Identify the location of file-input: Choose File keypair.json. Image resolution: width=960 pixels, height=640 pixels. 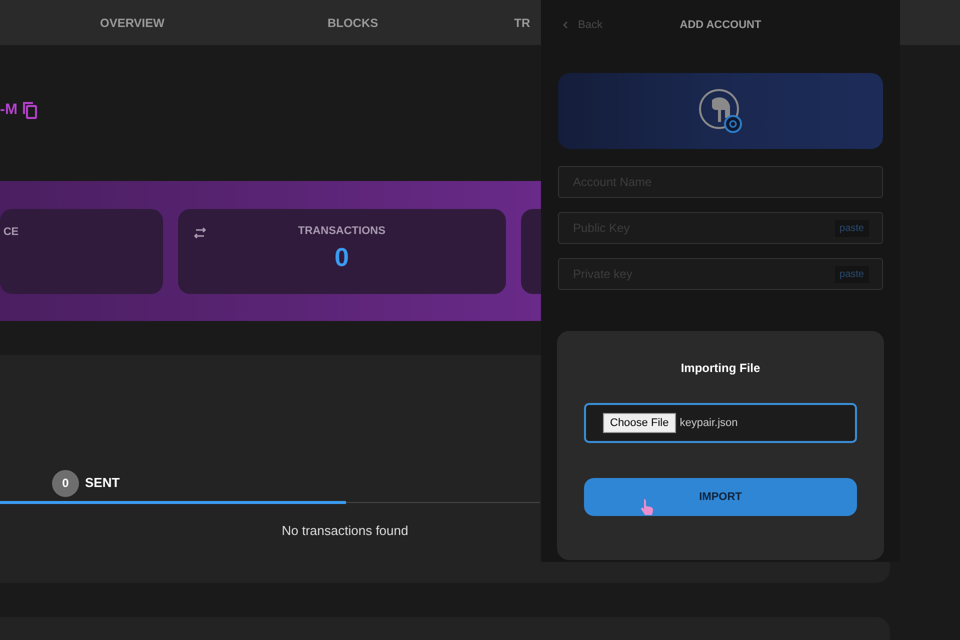
(720, 423).